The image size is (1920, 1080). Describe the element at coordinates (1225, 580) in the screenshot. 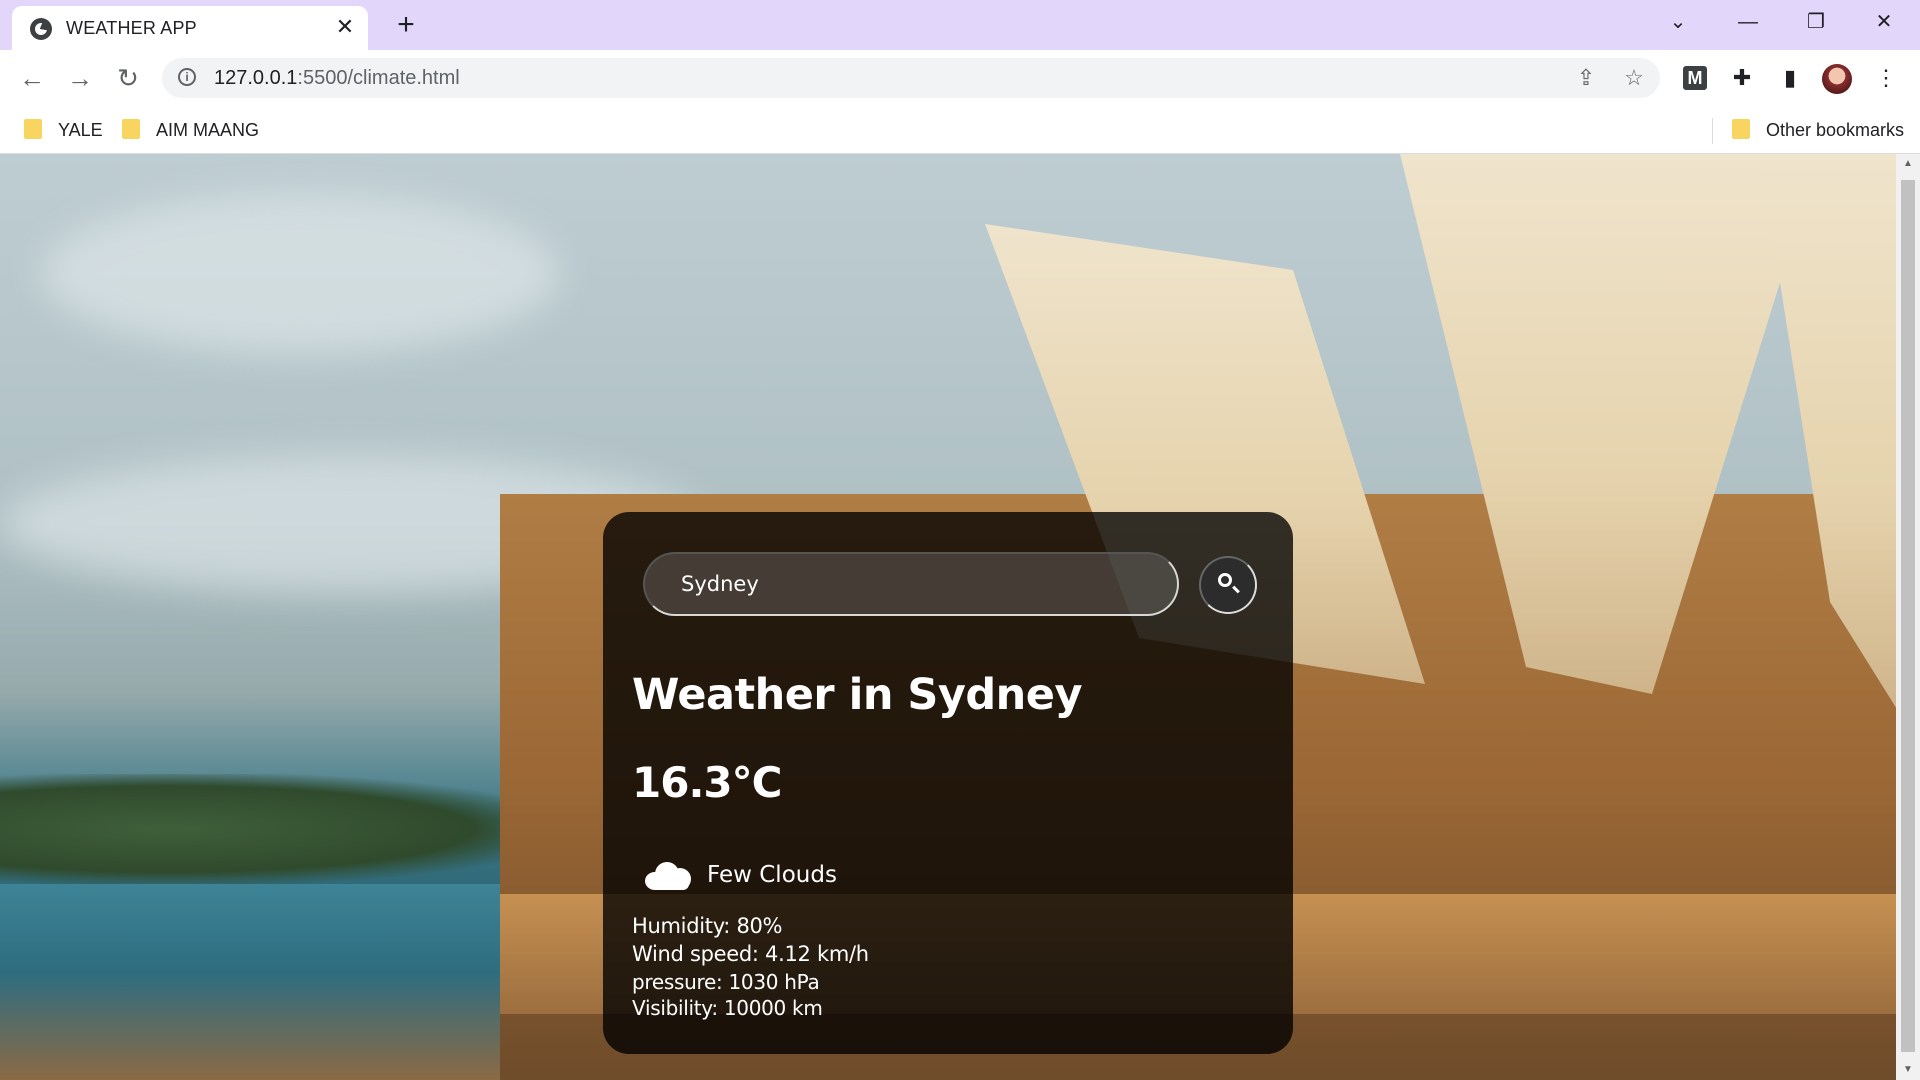

I see `search-icon` at that location.